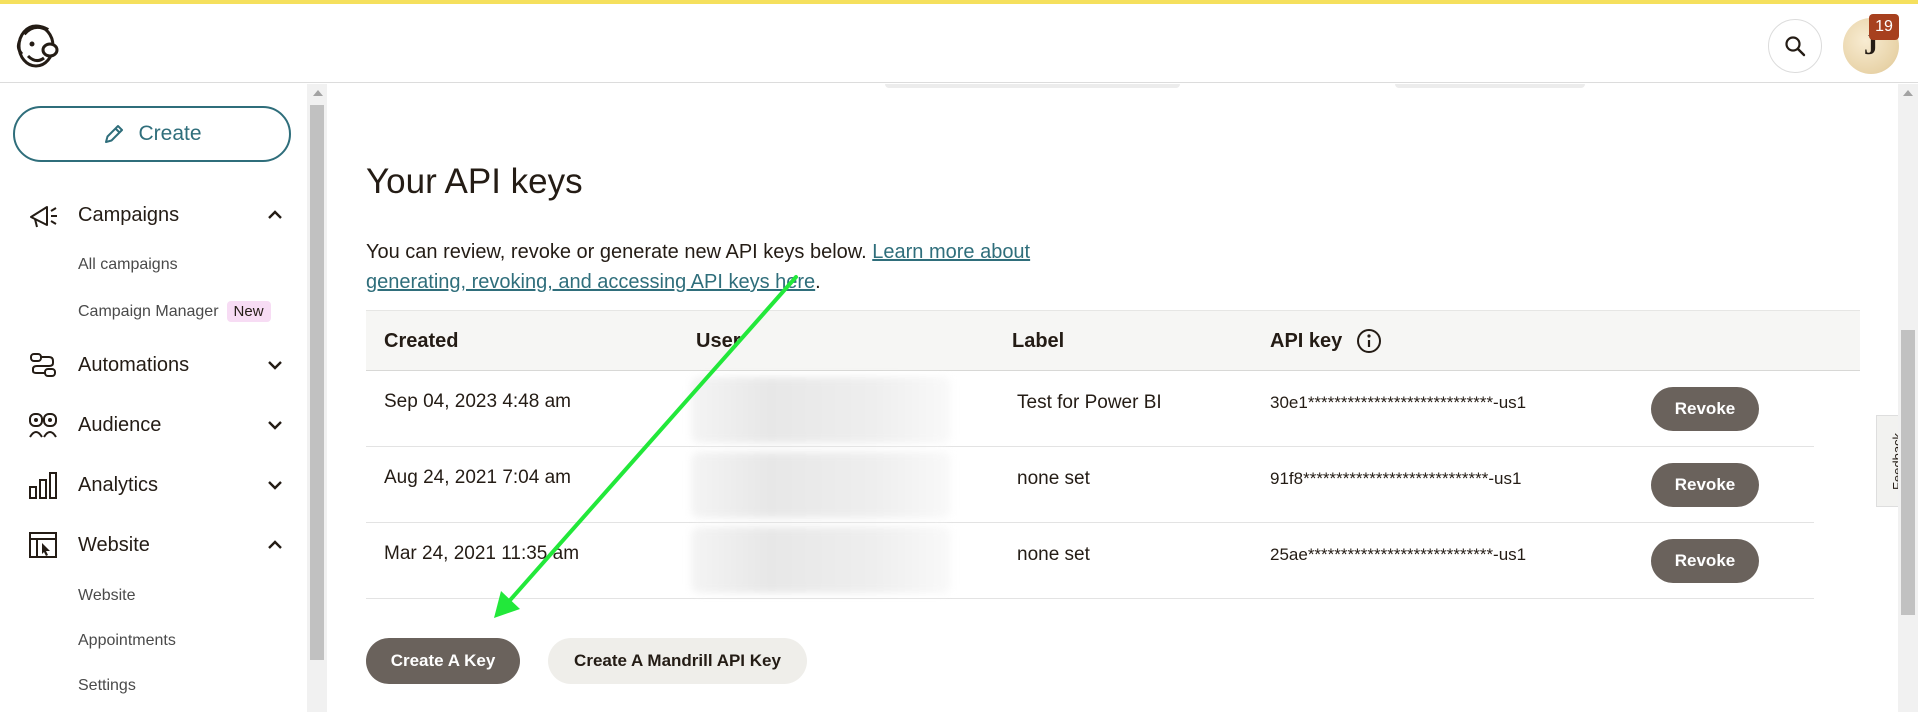  What do you see at coordinates (107, 686) in the screenshot?
I see `sidebar-subitem-settings: Settings` at bounding box center [107, 686].